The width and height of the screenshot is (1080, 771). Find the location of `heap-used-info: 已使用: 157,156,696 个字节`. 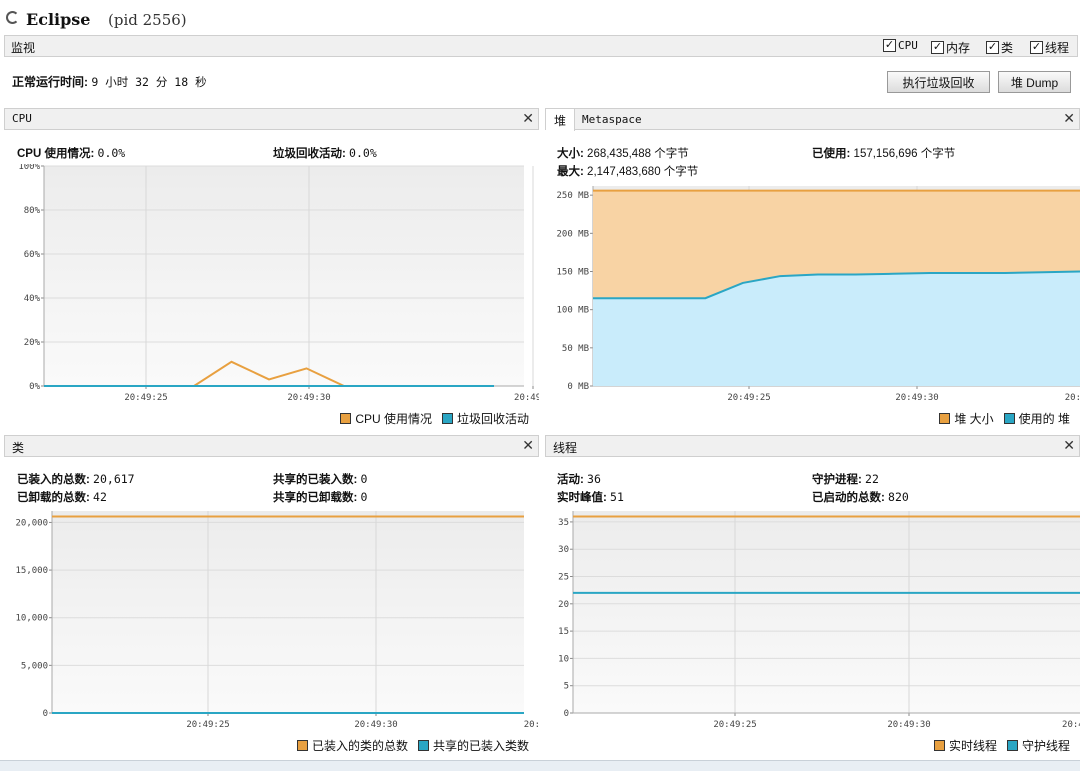

heap-used-info: 已使用: 157,156,696 个字节 is located at coordinates (883, 153).